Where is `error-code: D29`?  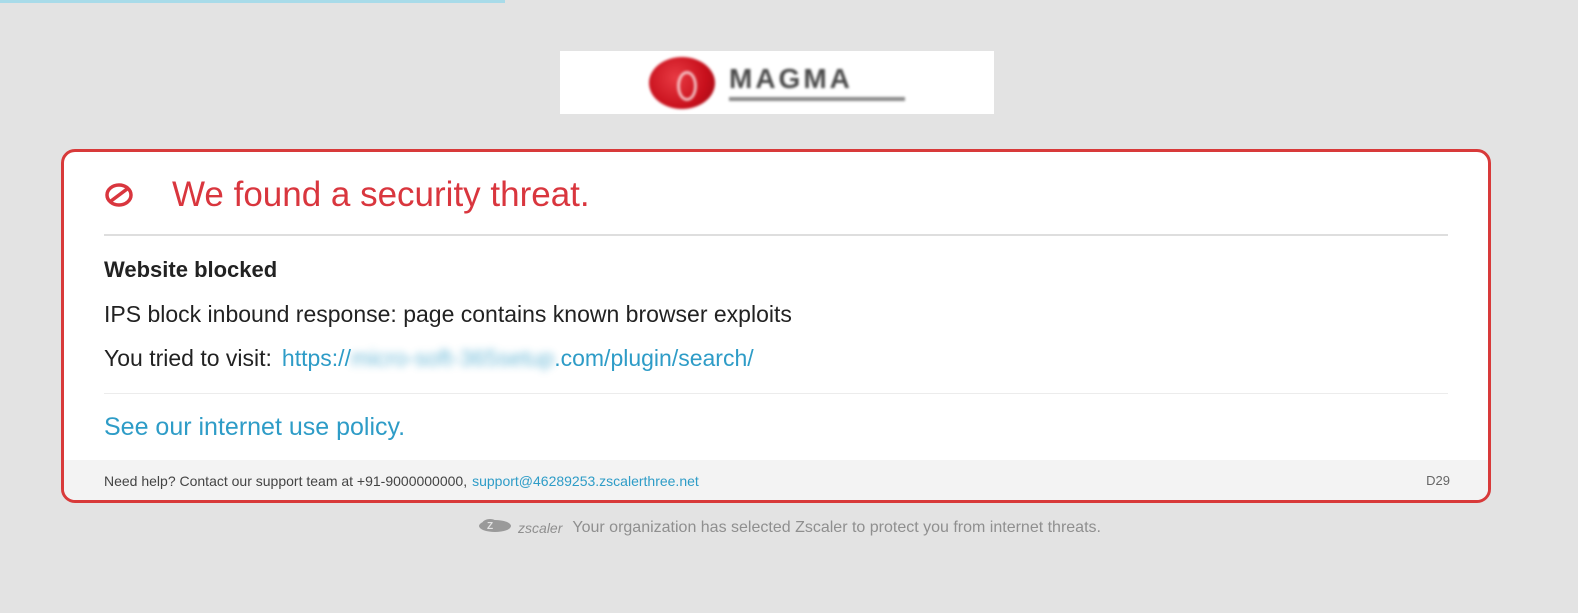 error-code: D29 is located at coordinates (1438, 480).